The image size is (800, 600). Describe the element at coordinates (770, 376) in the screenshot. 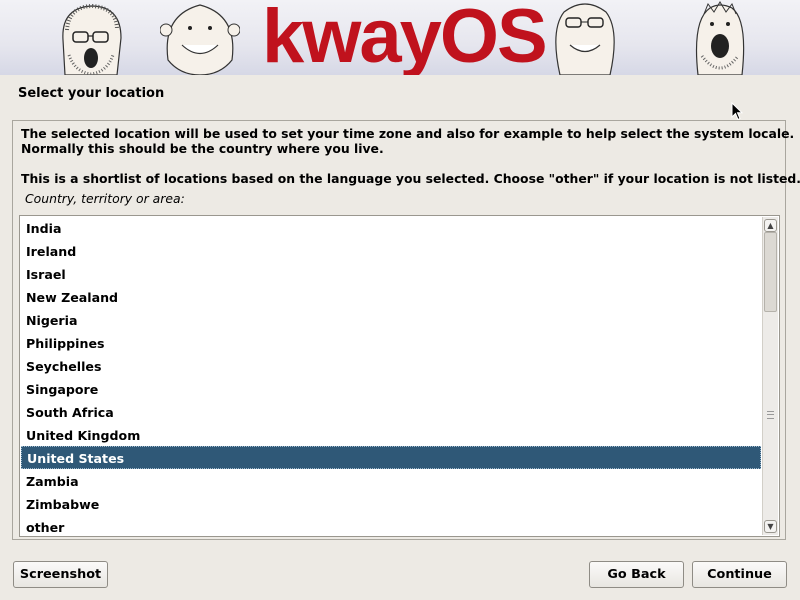

I see `list-scrollbar: ▲ ▼` at that location.